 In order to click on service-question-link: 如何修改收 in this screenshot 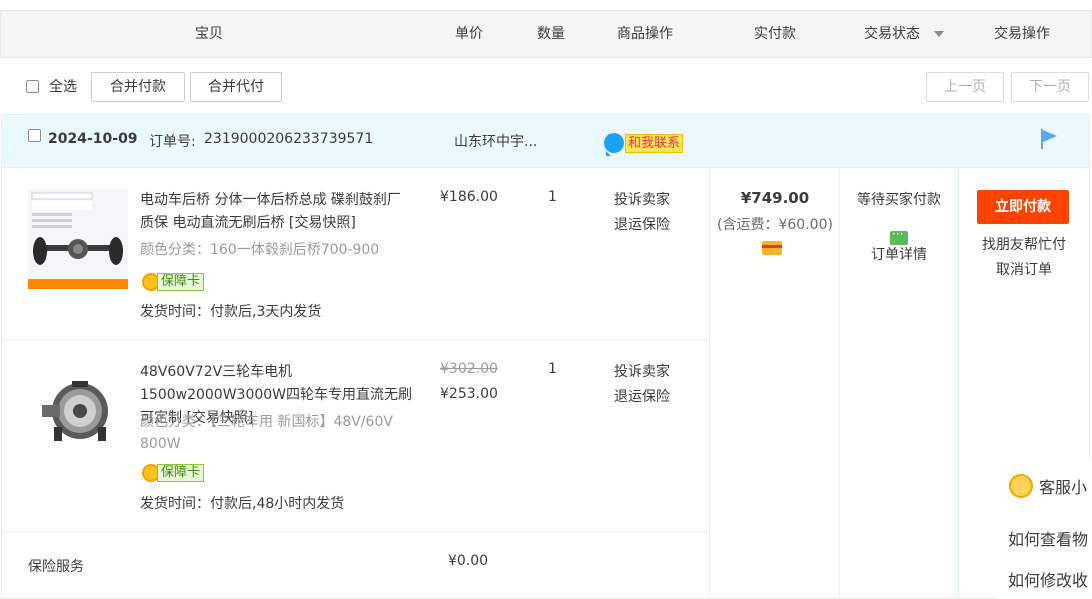, I will do `click(1048, 579)`.